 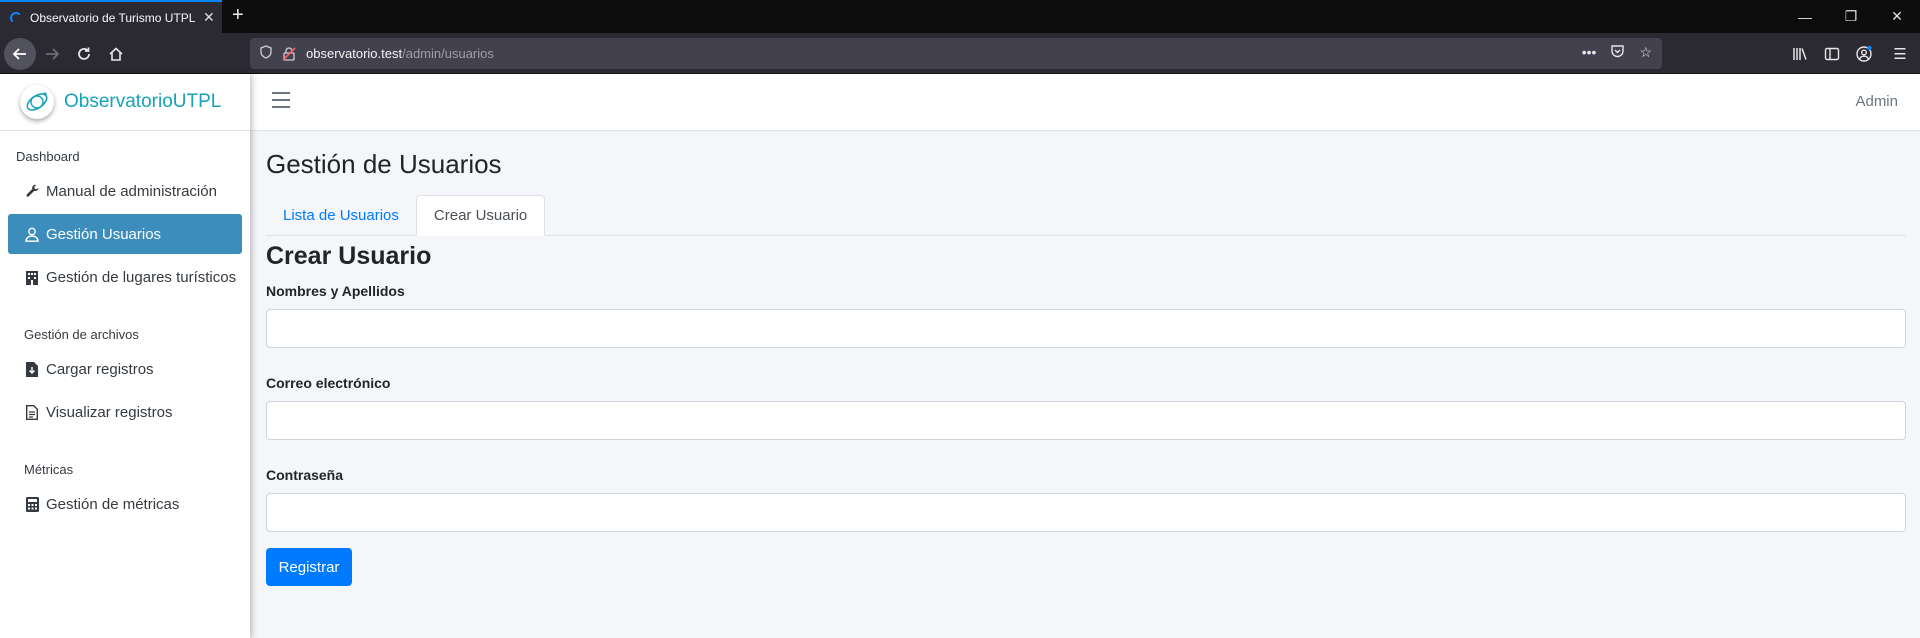 I want to click on email-field, so click(x=1086, y=420).